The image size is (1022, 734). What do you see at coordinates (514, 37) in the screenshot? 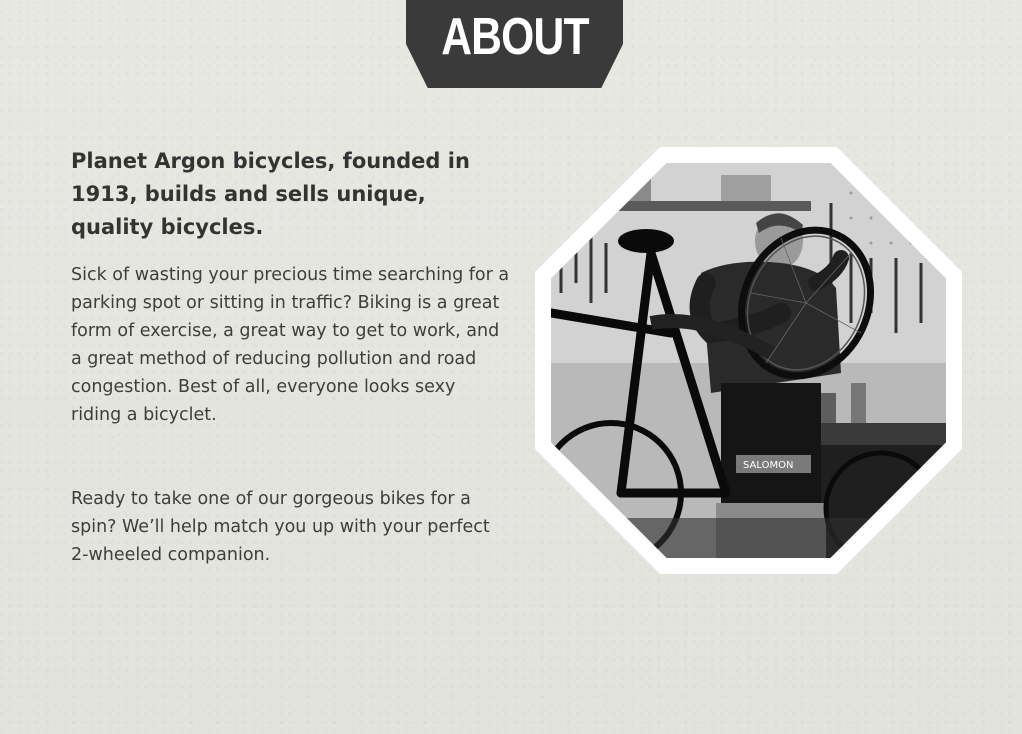
I see `about-title: ABOUT` at bounding box center [514, 37].